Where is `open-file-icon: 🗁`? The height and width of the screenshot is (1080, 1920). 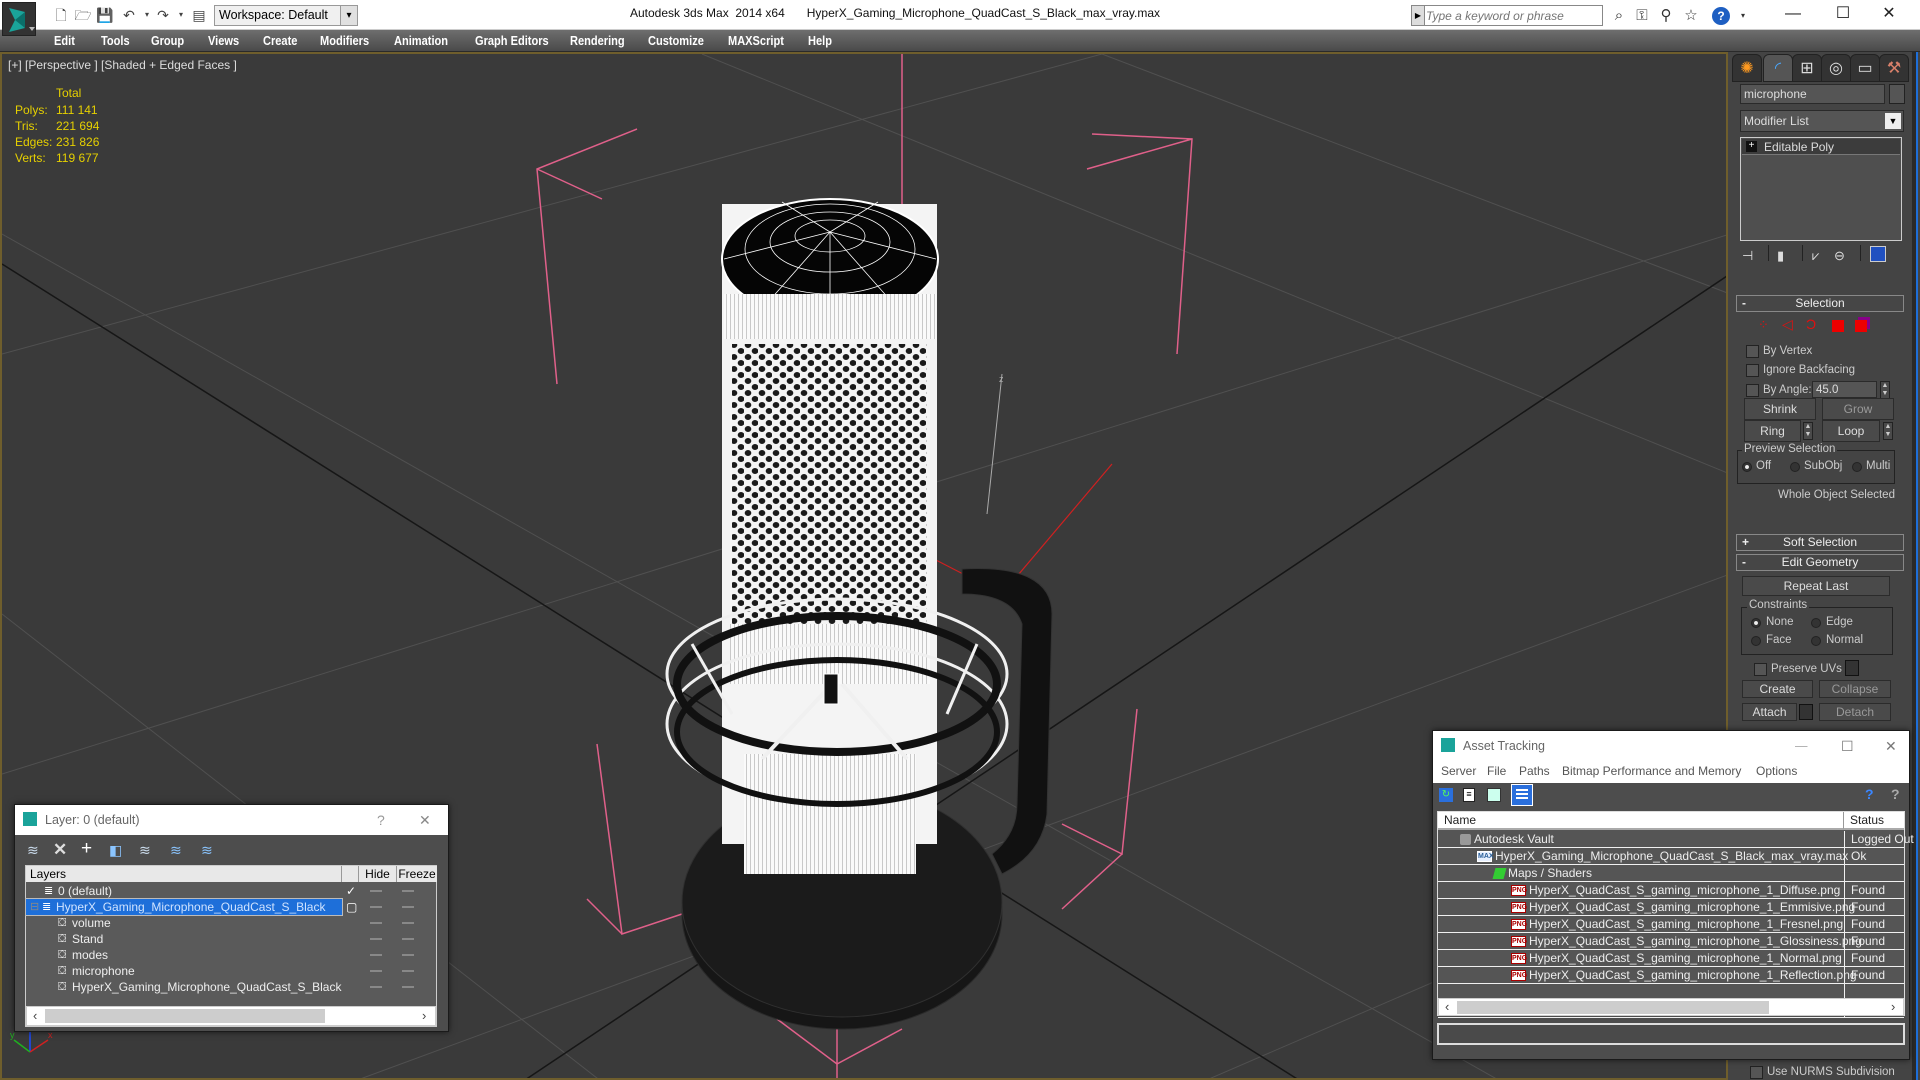
open-file-icon: 🗁 is located at coordinates (83, 15).